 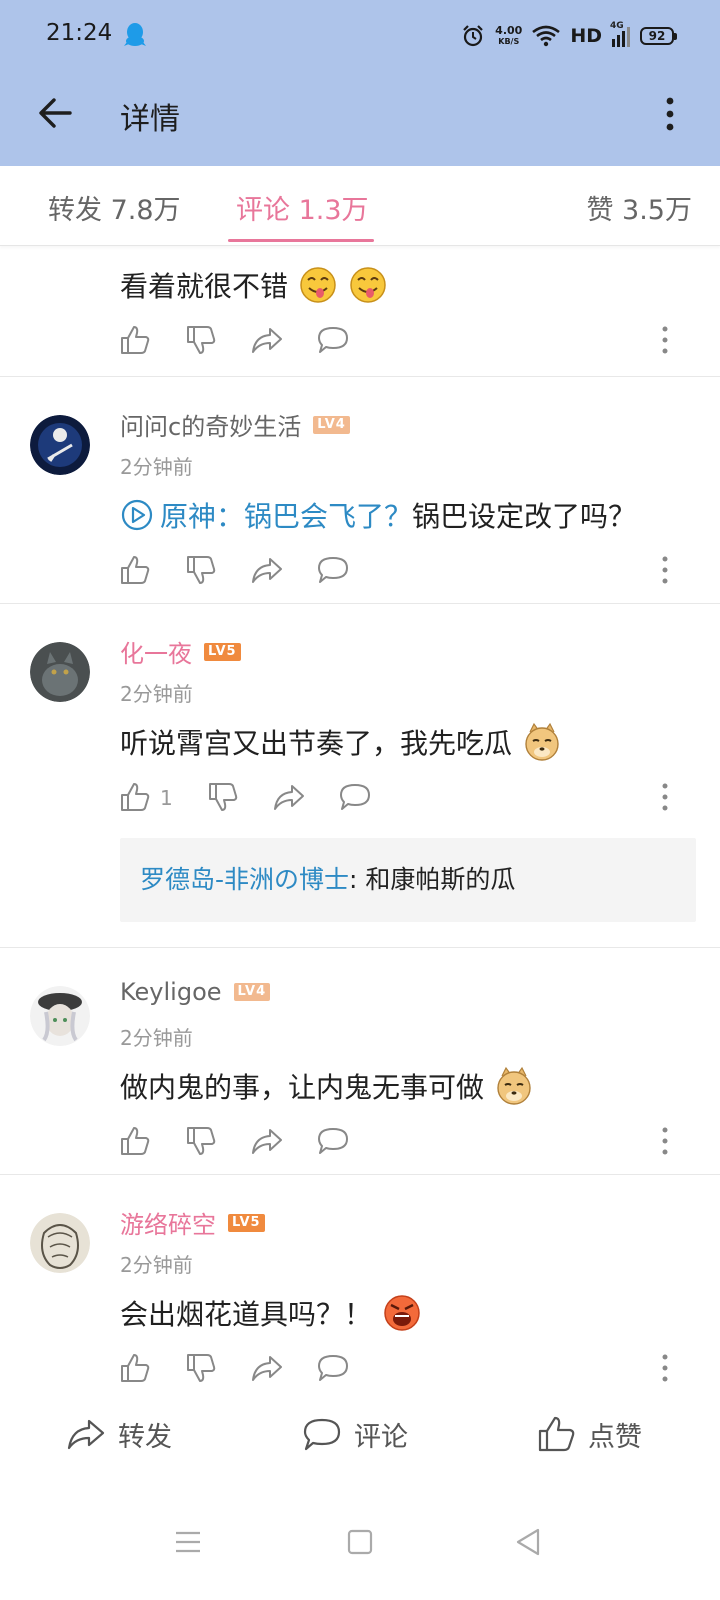 What do you see at coordinates (171, 992) in the screenshot?
I see `username: Keyligoe` at bounding box center [171, 992].